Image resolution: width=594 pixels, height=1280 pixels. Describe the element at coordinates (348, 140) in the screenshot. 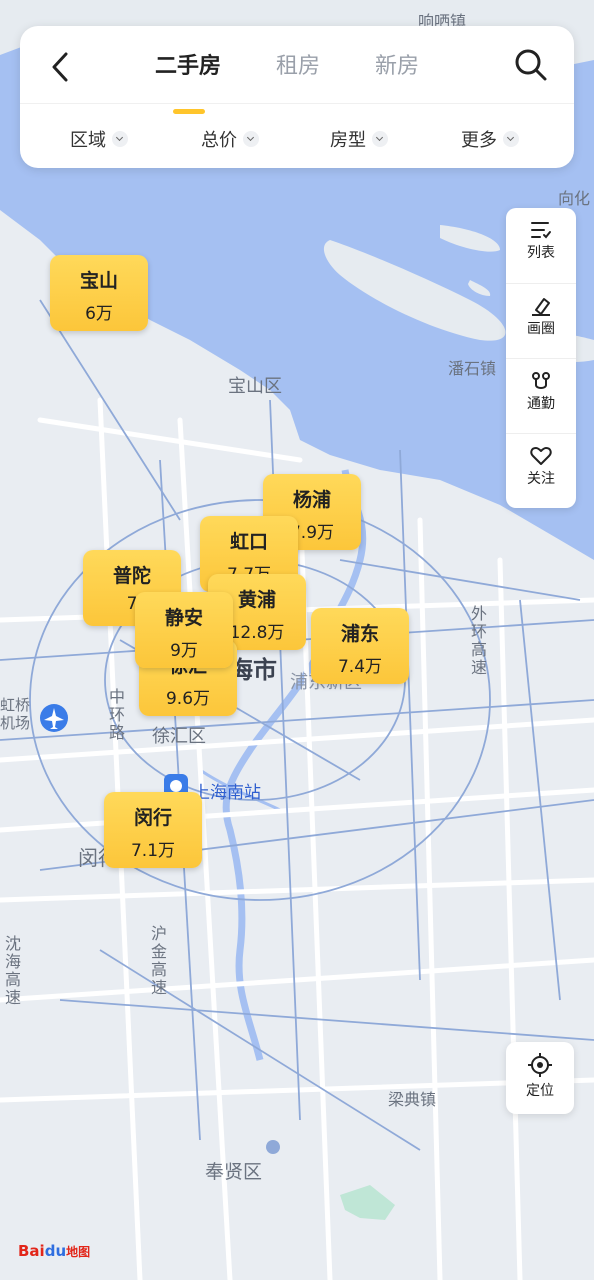

I see `filter-label: 房型` at that location.